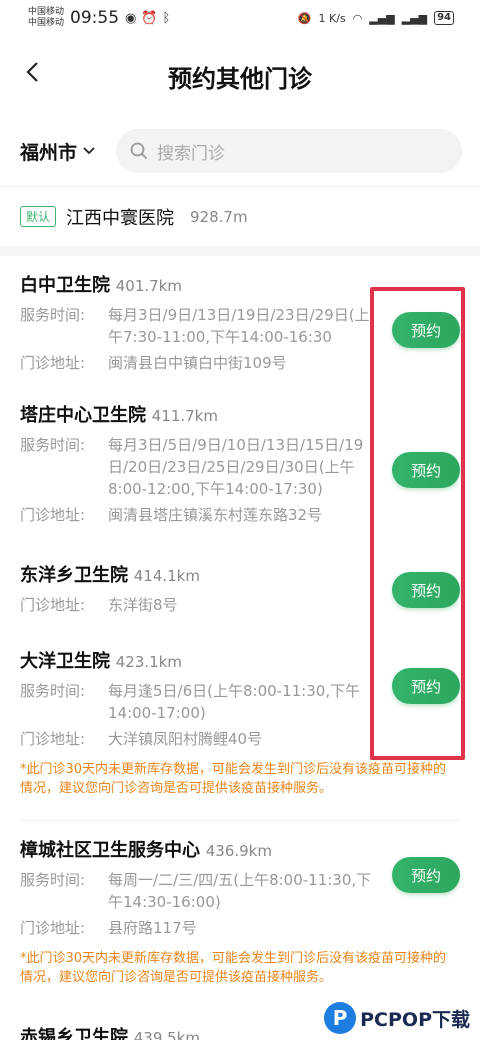  Describe the element at coordinates (131, 18) in the screenshot. I see `eye-icon: ◉` at that location.